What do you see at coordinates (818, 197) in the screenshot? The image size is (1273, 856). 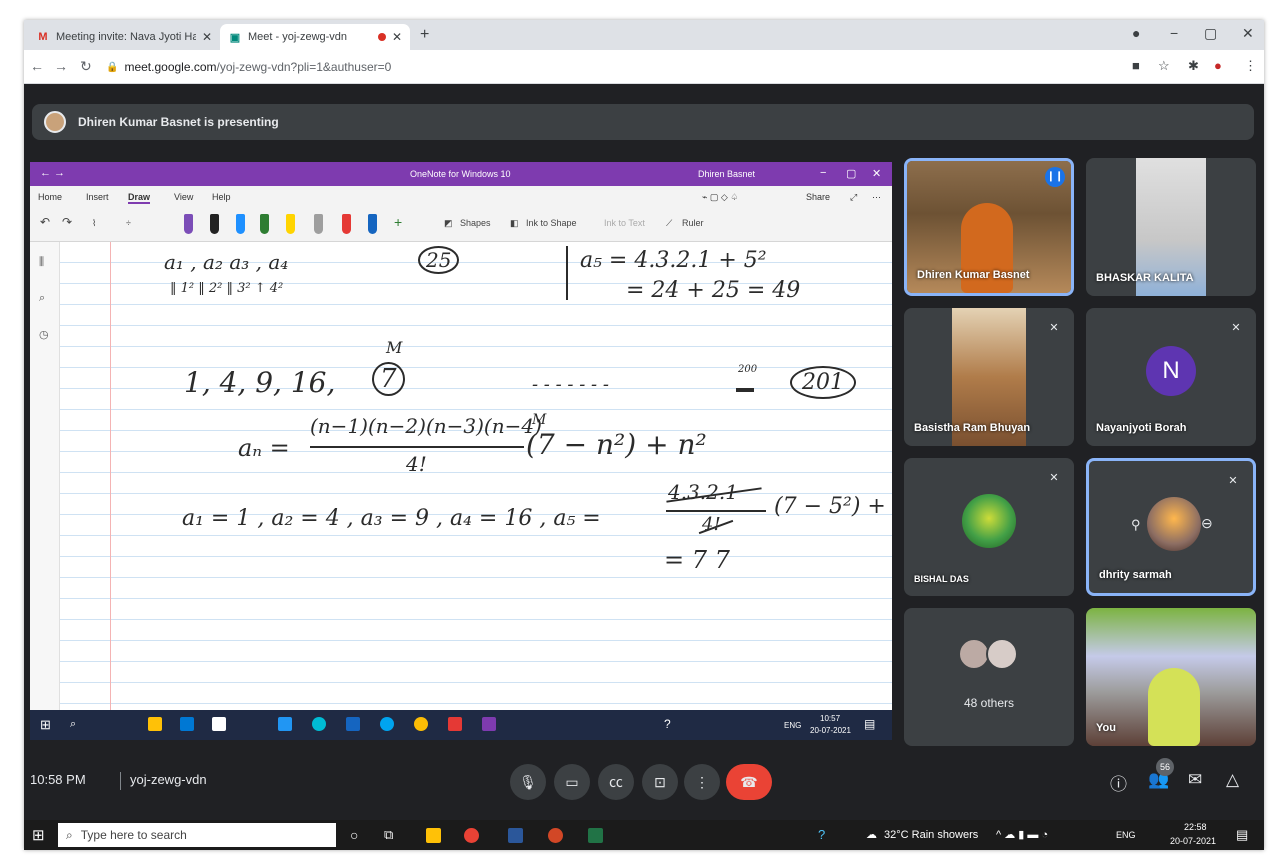 I see `share-button: Share` at bounding box center [818, 197].